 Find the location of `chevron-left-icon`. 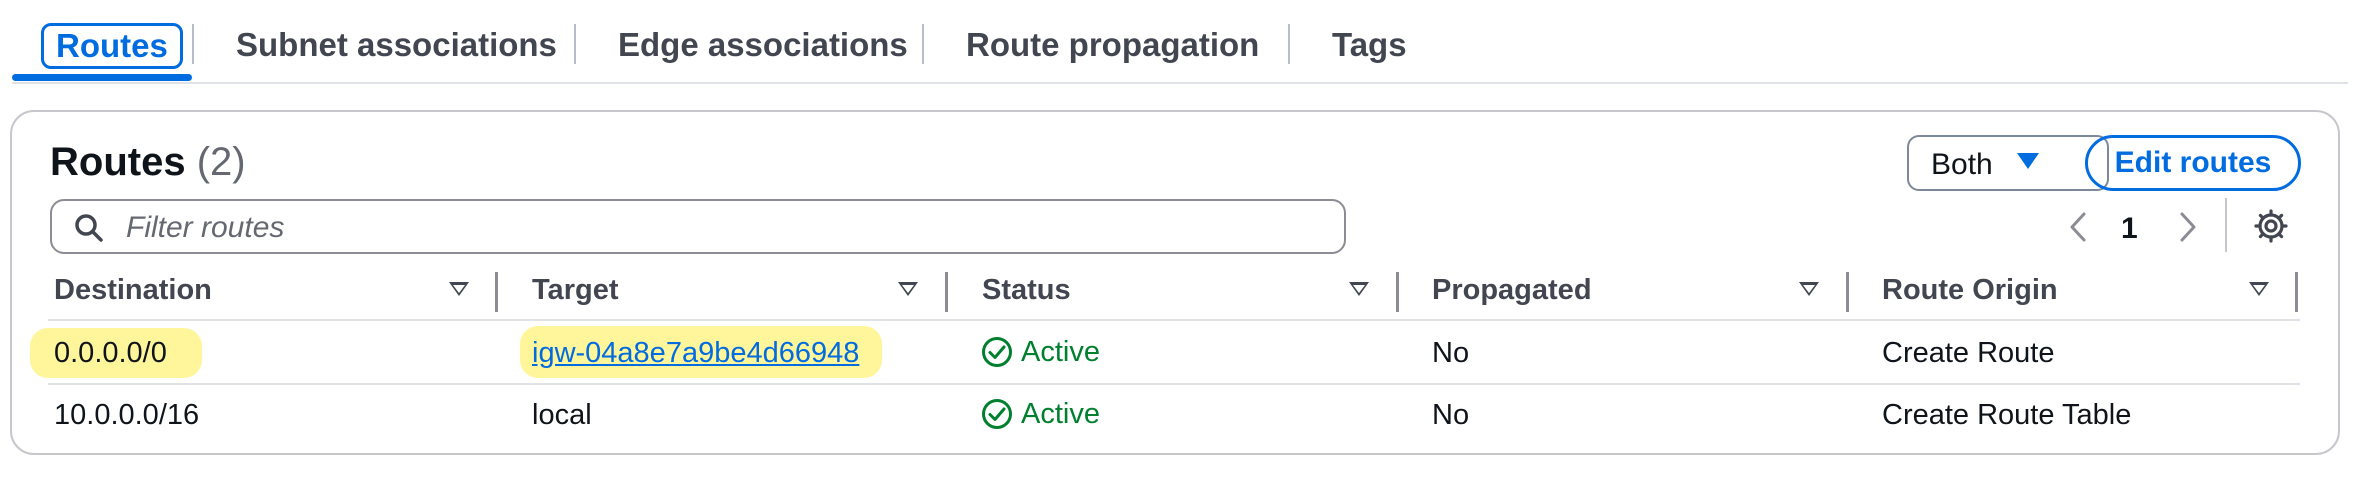

chevron-left-icon is located at coordinates (2078, 227).